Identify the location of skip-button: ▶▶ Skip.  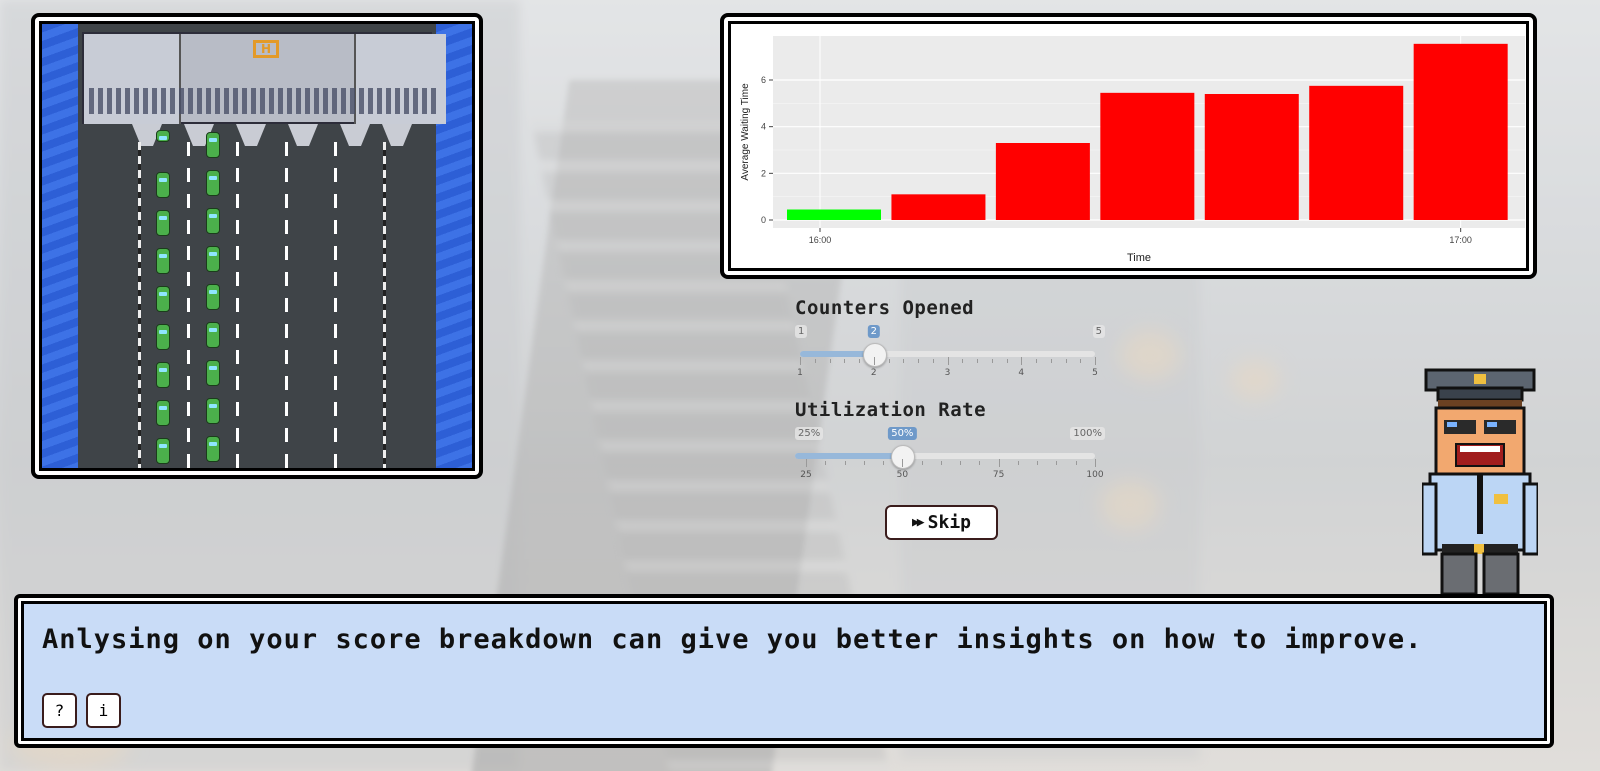
(941, 522).